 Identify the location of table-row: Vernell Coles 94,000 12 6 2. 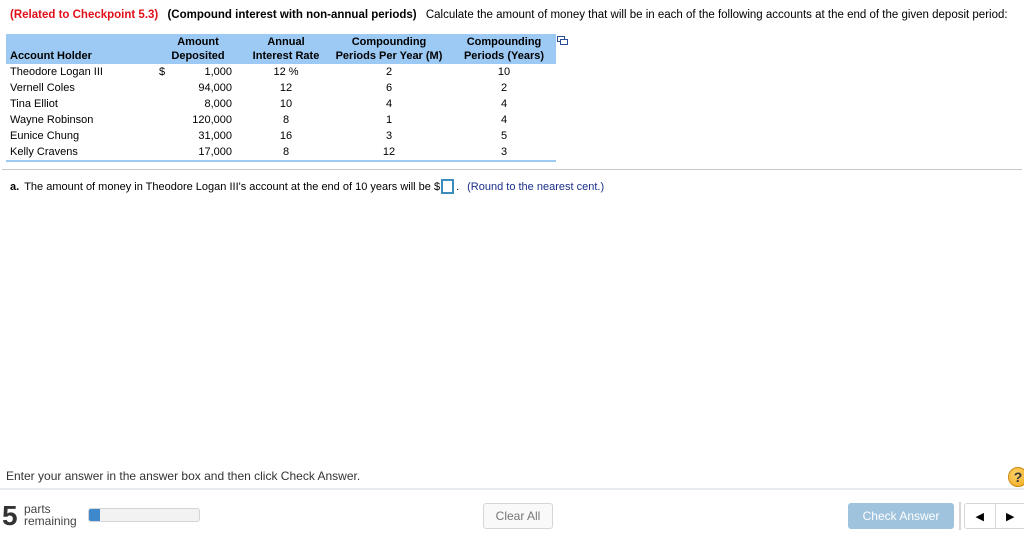
(281, 88).